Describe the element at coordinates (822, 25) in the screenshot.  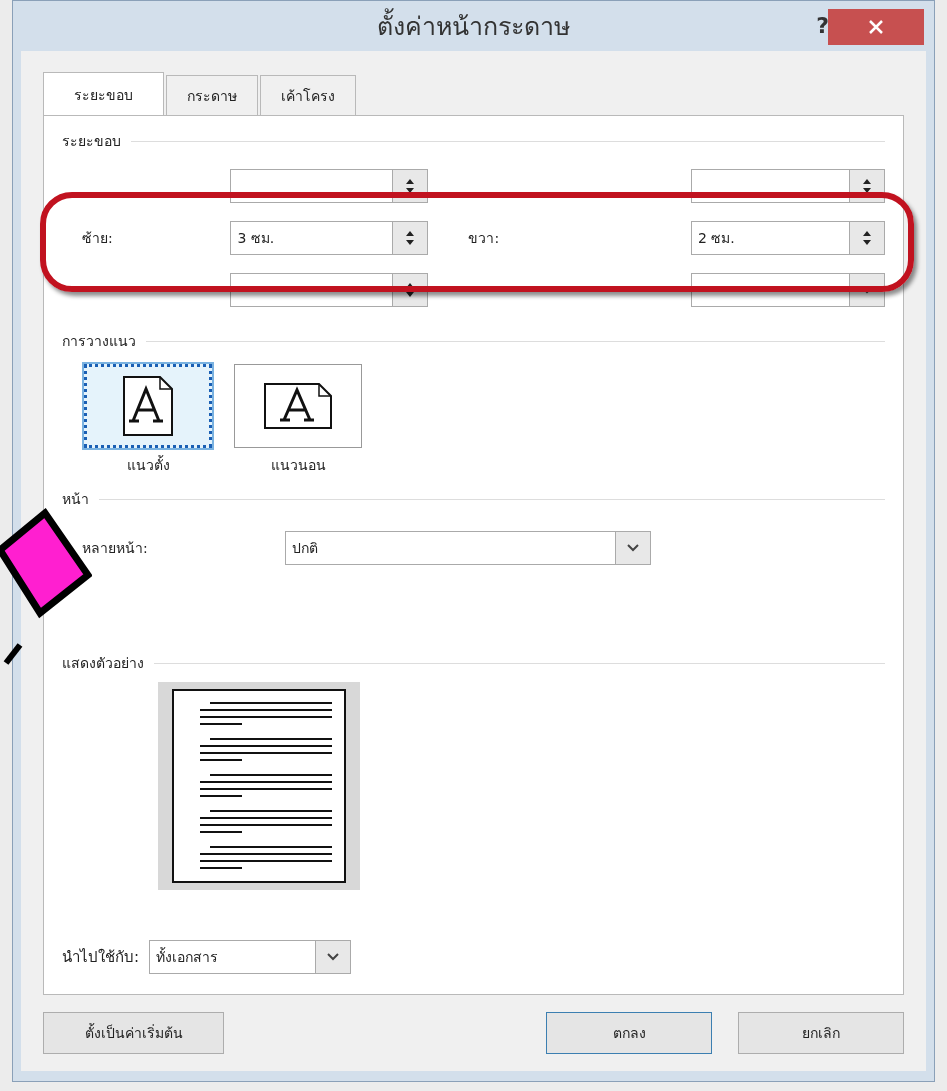
I see `help-button: ?` at that location.